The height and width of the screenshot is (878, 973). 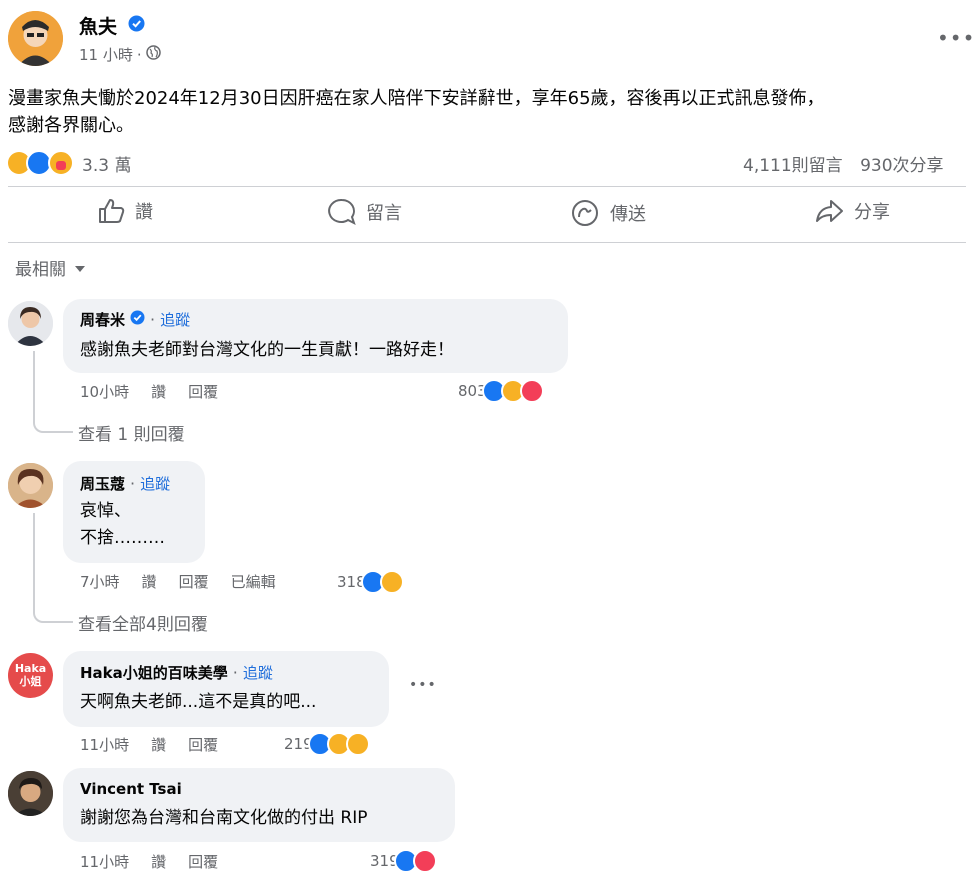 I want to click on globe-icon, so click(x=153, y=54).